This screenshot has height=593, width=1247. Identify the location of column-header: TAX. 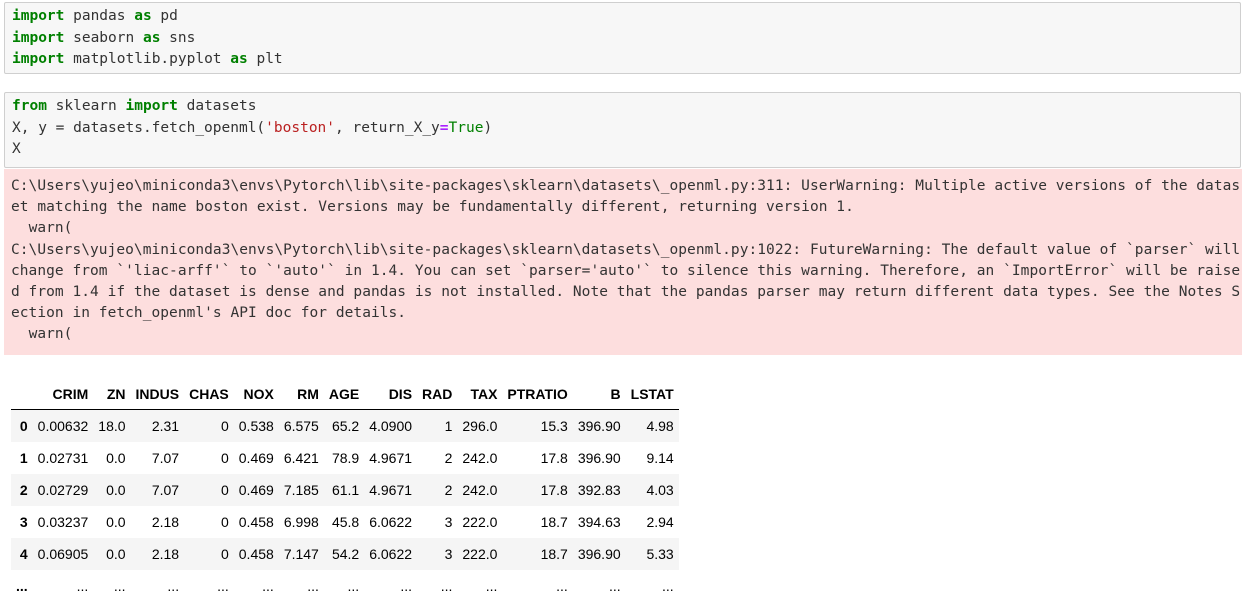
(480, 394).